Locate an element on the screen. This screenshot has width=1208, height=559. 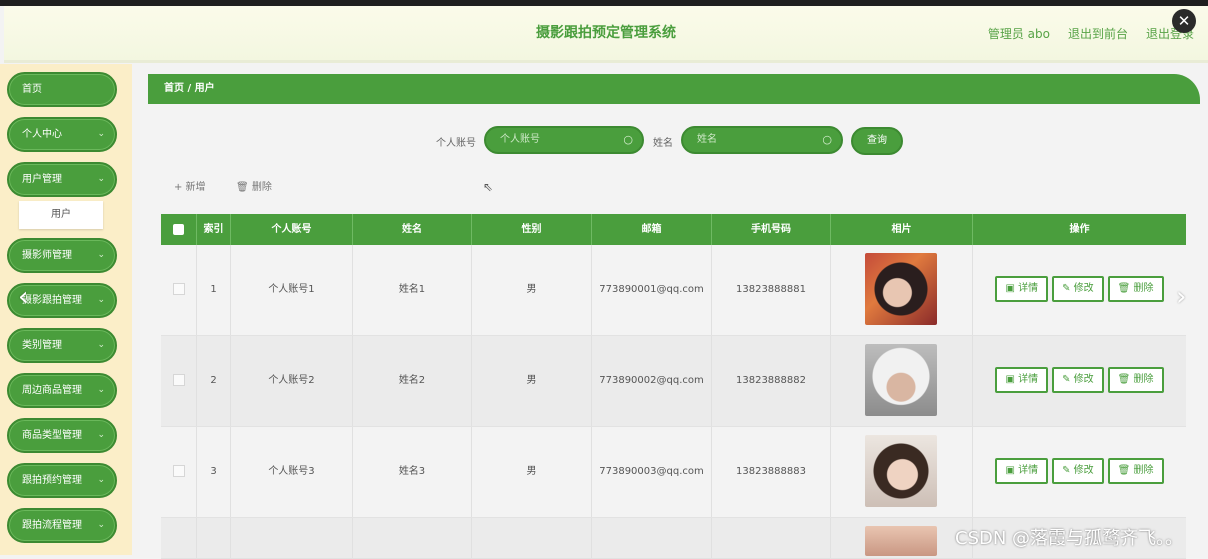
sidebar-item-label: 类别管理 is located at coordinates (42, 345).